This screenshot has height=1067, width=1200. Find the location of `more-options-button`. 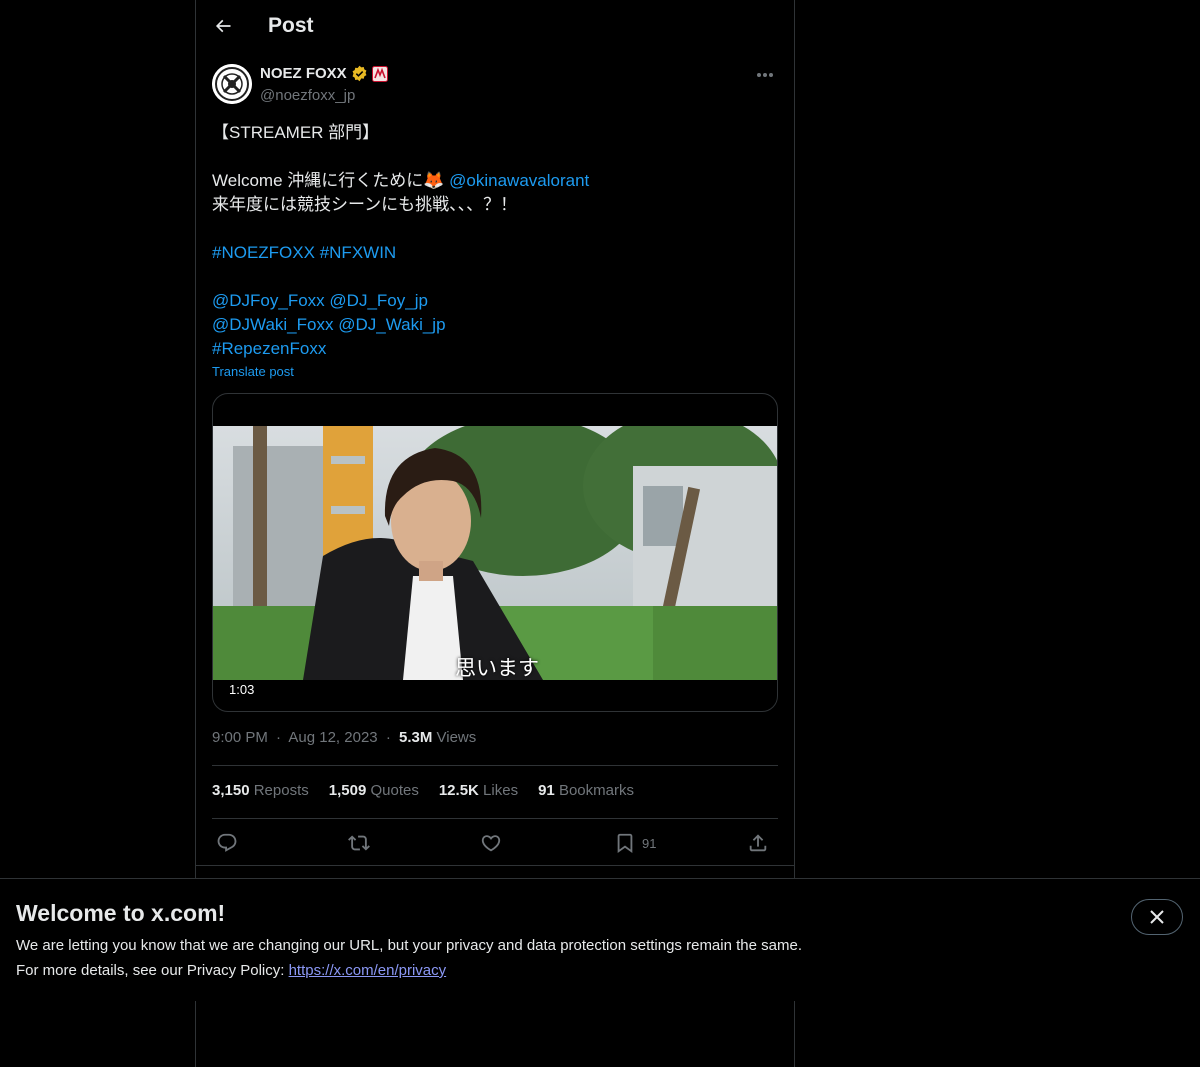

more-options-button is located at coordinates (765, 75).